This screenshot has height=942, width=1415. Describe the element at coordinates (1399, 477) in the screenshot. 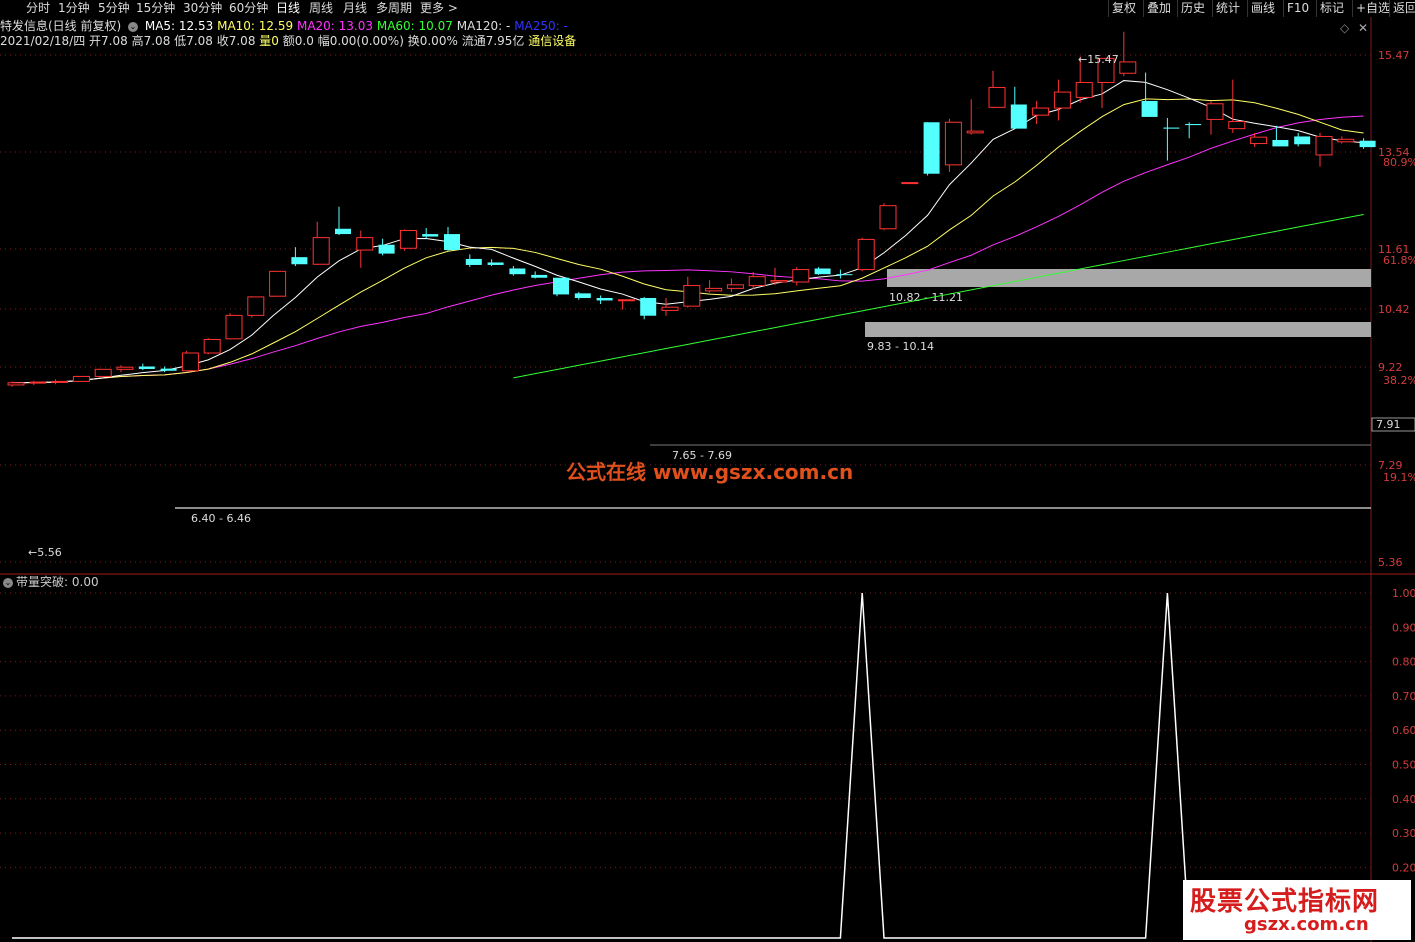

I see `pct-tick-label: 19.1%` at that location.